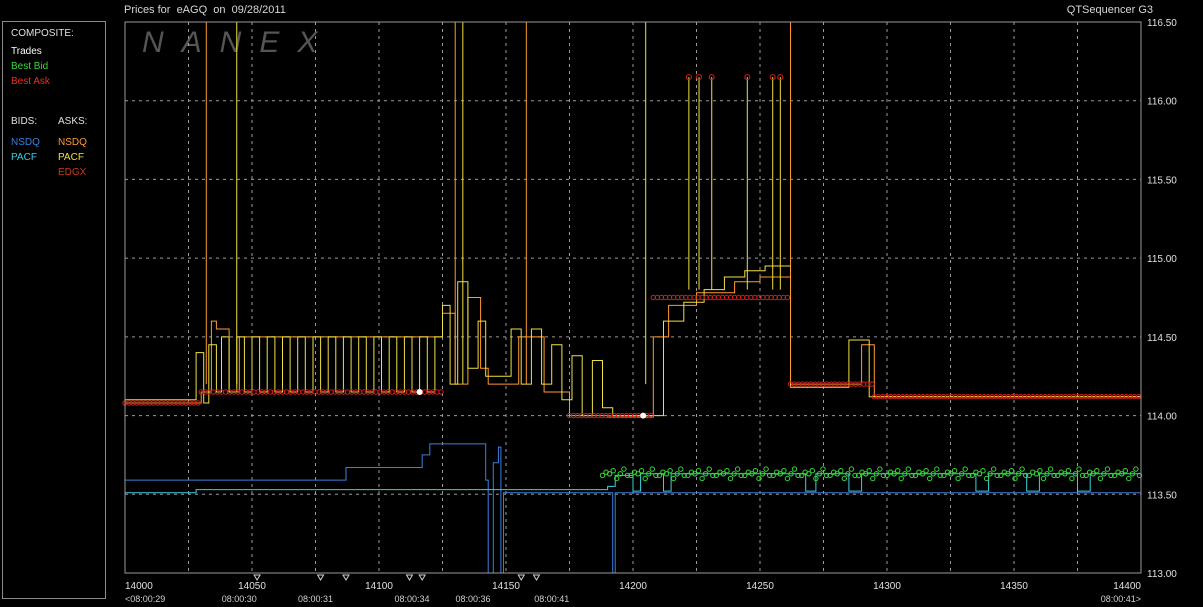  I want to click on x-tick-label: 14050, so click(252, 586).